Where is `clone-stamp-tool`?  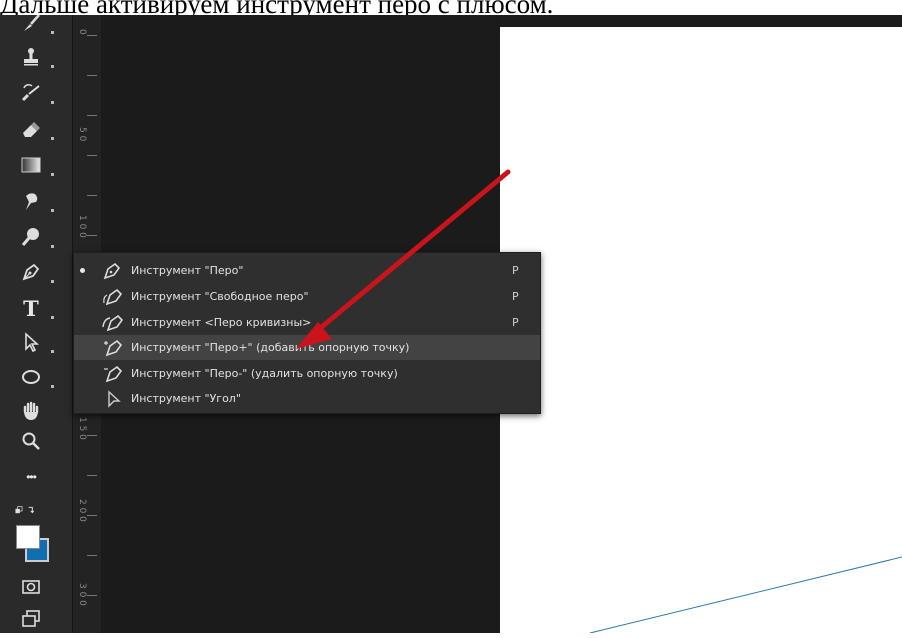
clone-stamp-tool is located at coordinates (34, 57).